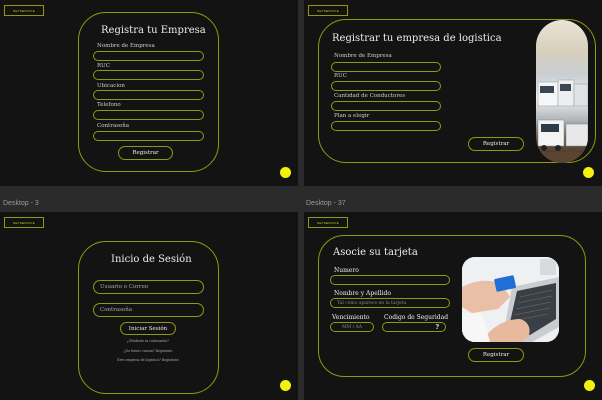  I want to click on field-label-phone: Telefono, so click(109, 105).